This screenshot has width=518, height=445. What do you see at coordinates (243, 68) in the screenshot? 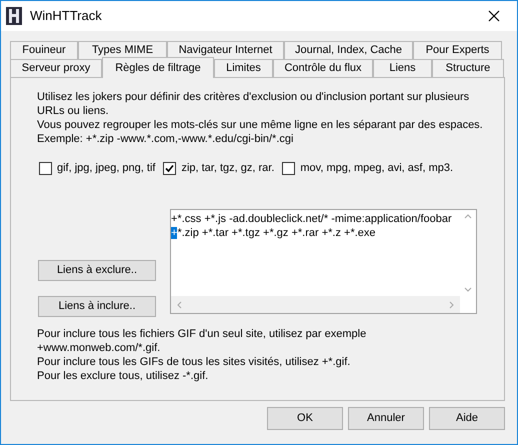
I see `tab: Limites` at bounding box center [243, 68].